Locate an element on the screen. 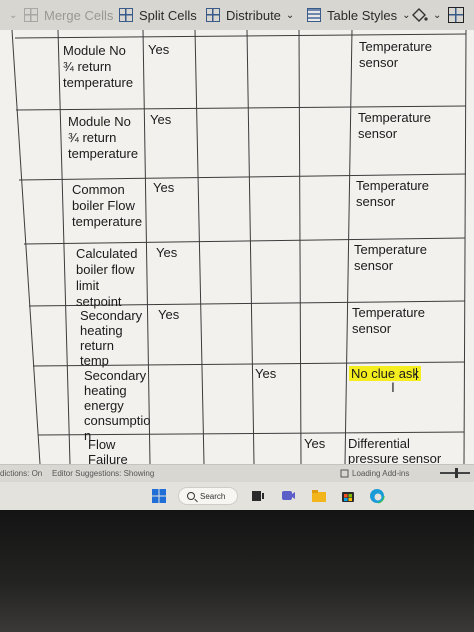 The height and width of the screenshot is (632, 474). distribute-label: Distribute is located at coordinates (253, 15).